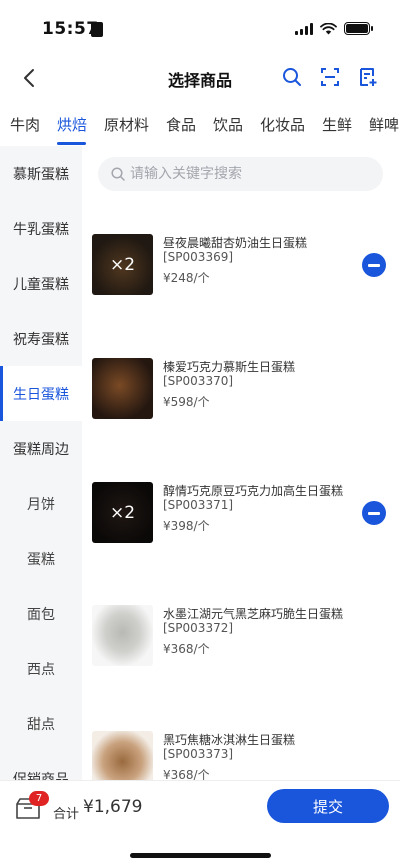 Image resolution: width=400 pixels, height=866 pixels. Describe the element at coordinates (41, 558) in the screenshot. I see `sidebar-item: 蛋糕` at that location.